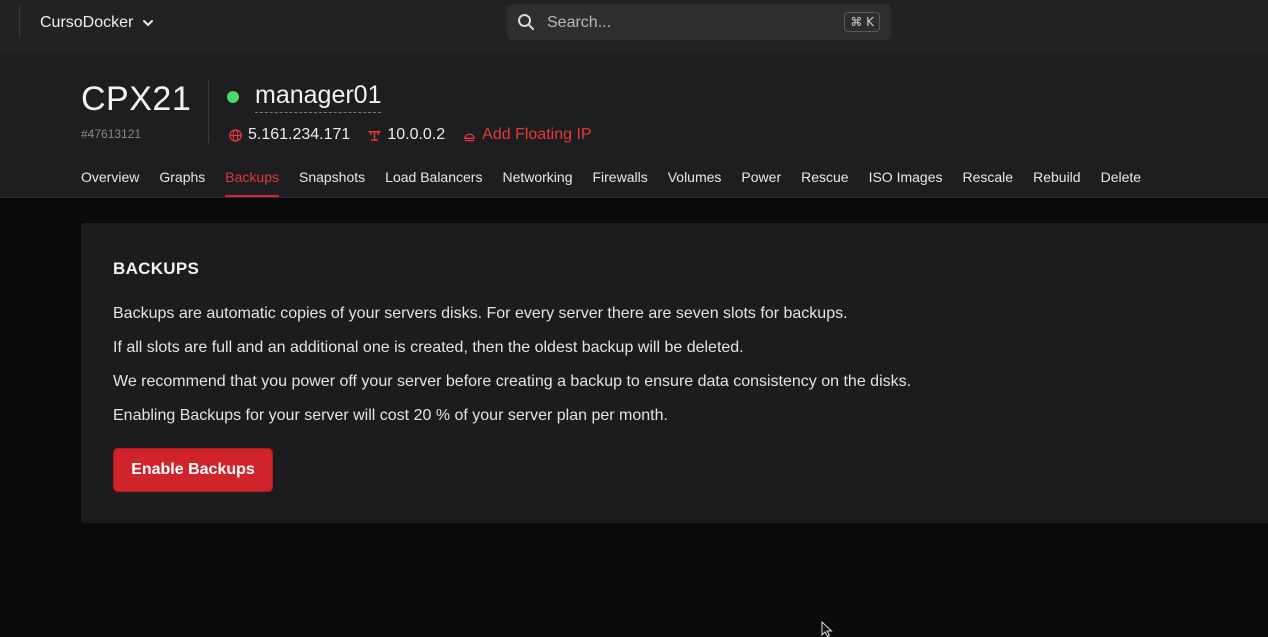 This screenshot has width=1268, height=637. I want to click on tab-delete: Delete, so click(1121, 181).